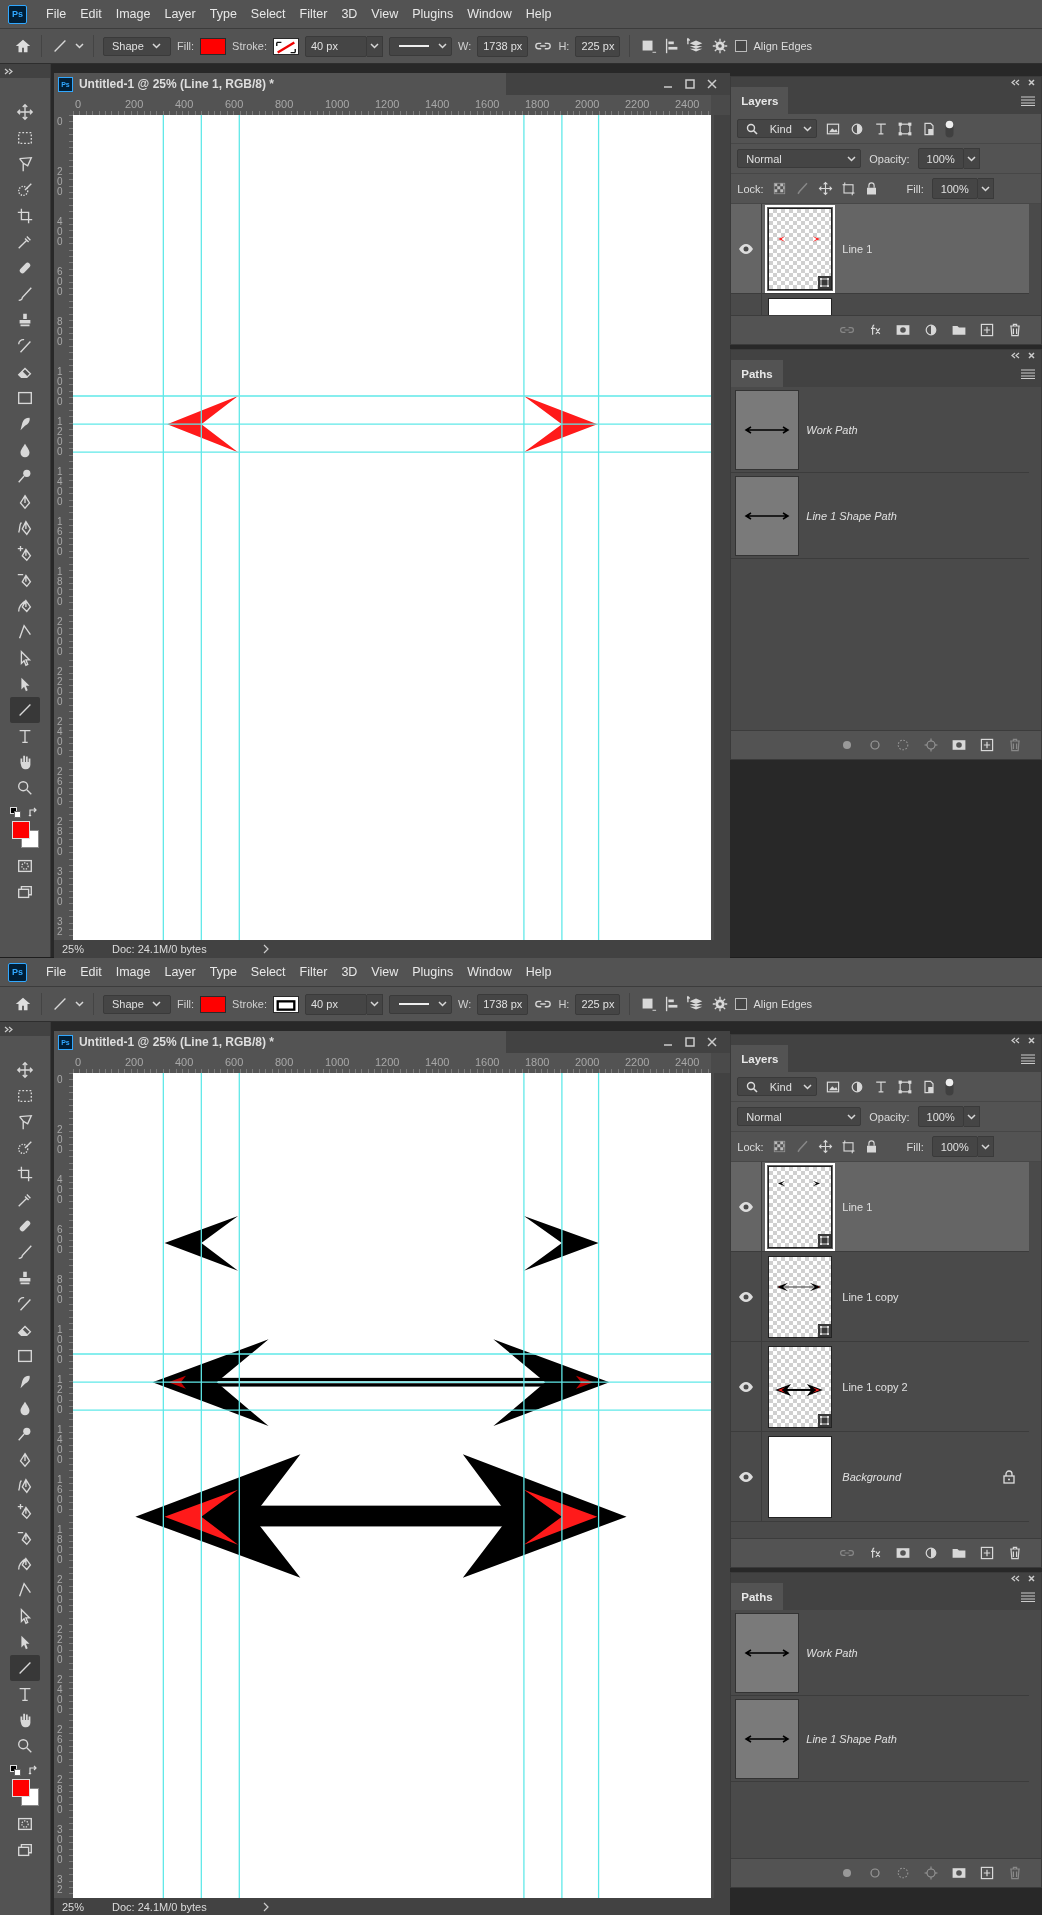  I want to click on freeform-pen-icon, so click(24, 1486).